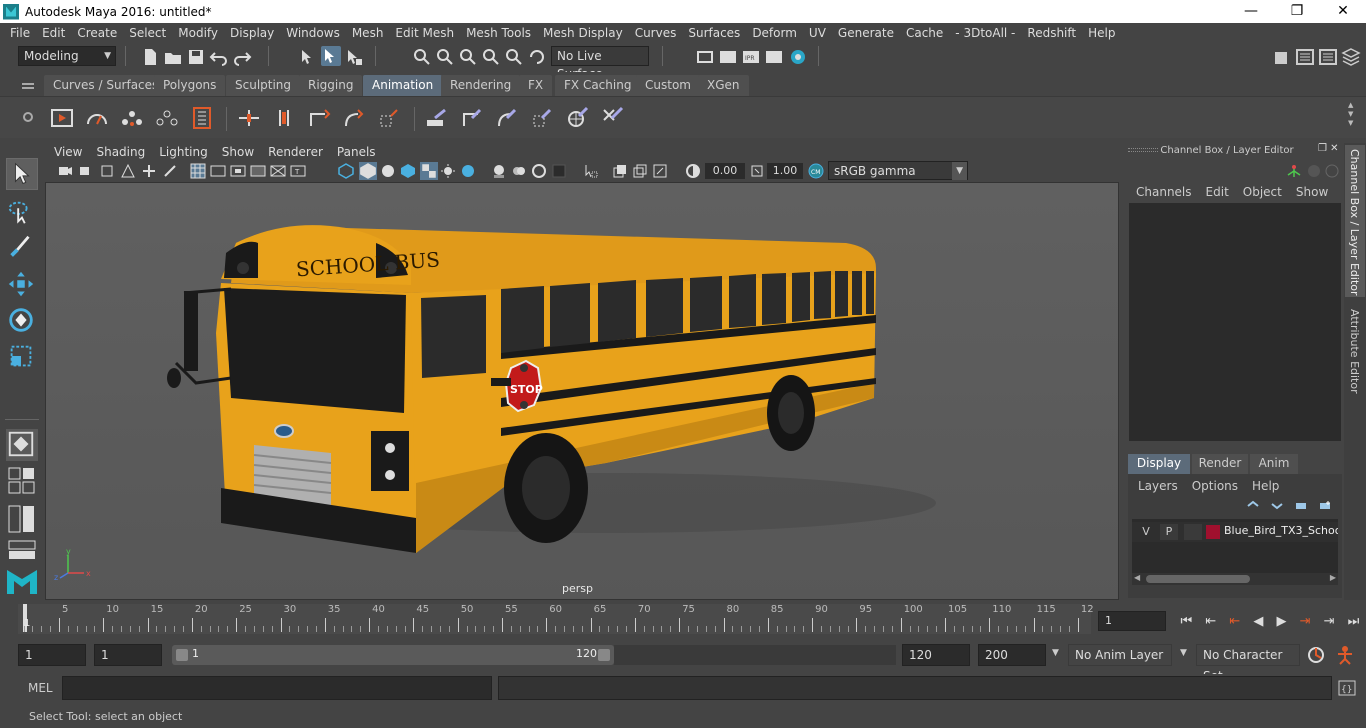  I want to click on chevron-down-icon: ▼, so click(1183, 653).